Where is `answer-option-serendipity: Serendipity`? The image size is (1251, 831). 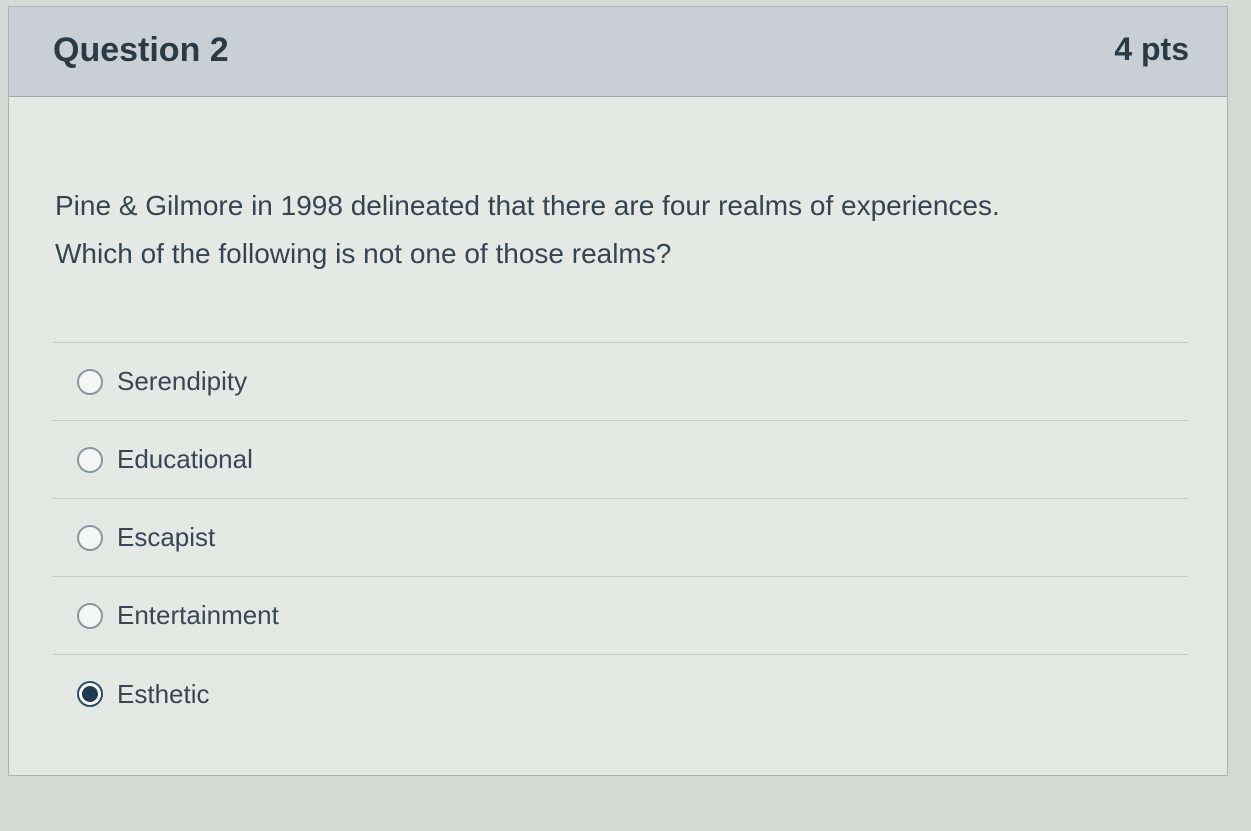
answer-option-serendipity: Serendipity is located at coordinates (620, 382).